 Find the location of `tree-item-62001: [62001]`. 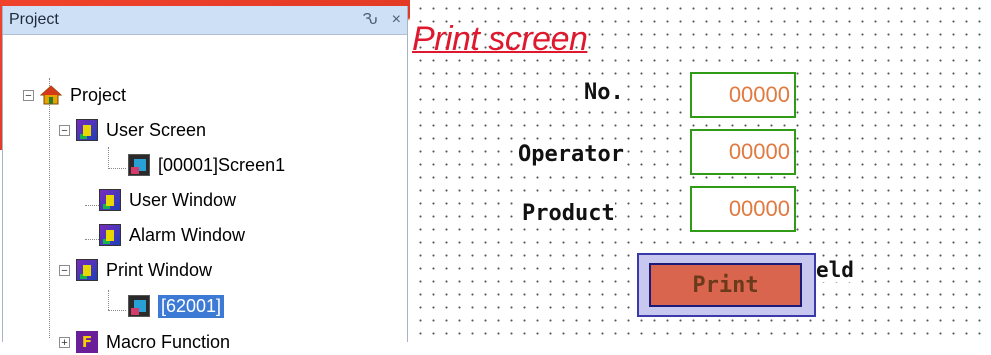

tree-item-62001: [62001] is located at coordinates (176, 306).